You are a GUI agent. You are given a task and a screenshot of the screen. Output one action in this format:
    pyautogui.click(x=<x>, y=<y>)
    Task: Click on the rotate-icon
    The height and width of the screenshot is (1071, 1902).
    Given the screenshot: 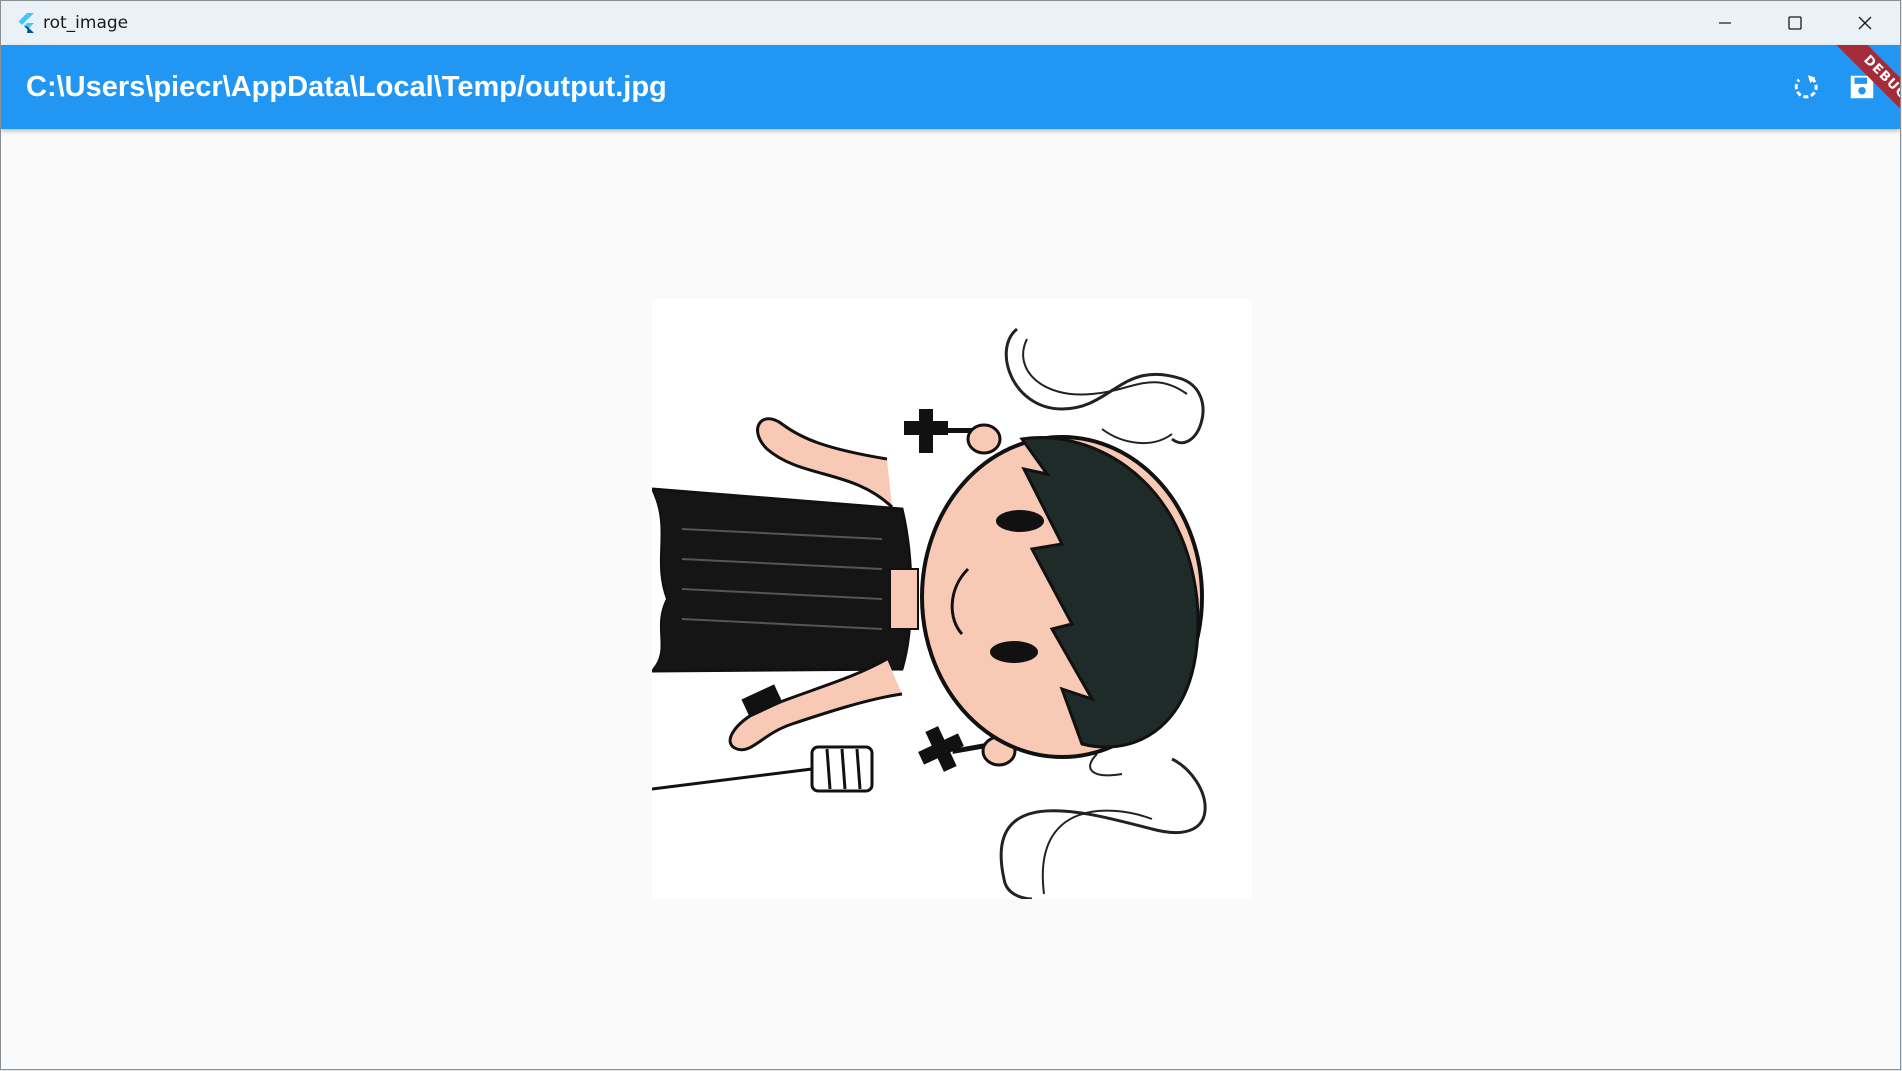 What is the action you would take?
    pyautogui.click(x=1806, y=87)
    